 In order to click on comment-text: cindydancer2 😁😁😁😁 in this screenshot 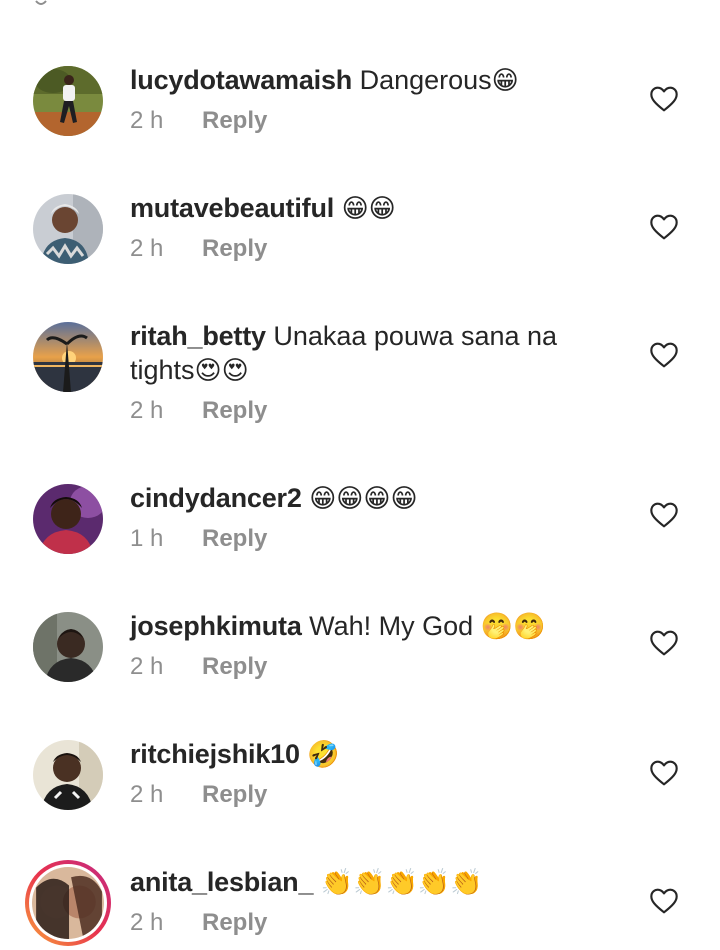, I will do `click(355, 498)`.